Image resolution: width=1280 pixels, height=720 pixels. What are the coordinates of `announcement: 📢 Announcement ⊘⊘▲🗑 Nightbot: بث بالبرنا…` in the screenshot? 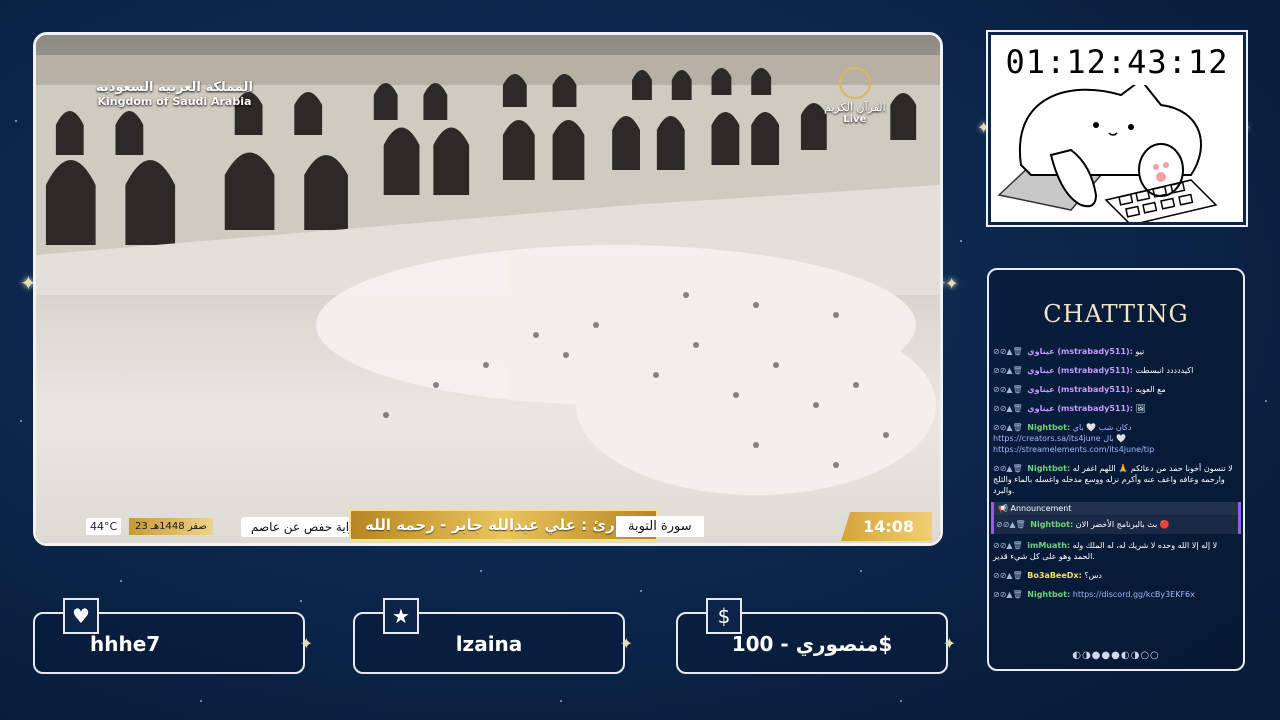 It's located at (1116, 518).